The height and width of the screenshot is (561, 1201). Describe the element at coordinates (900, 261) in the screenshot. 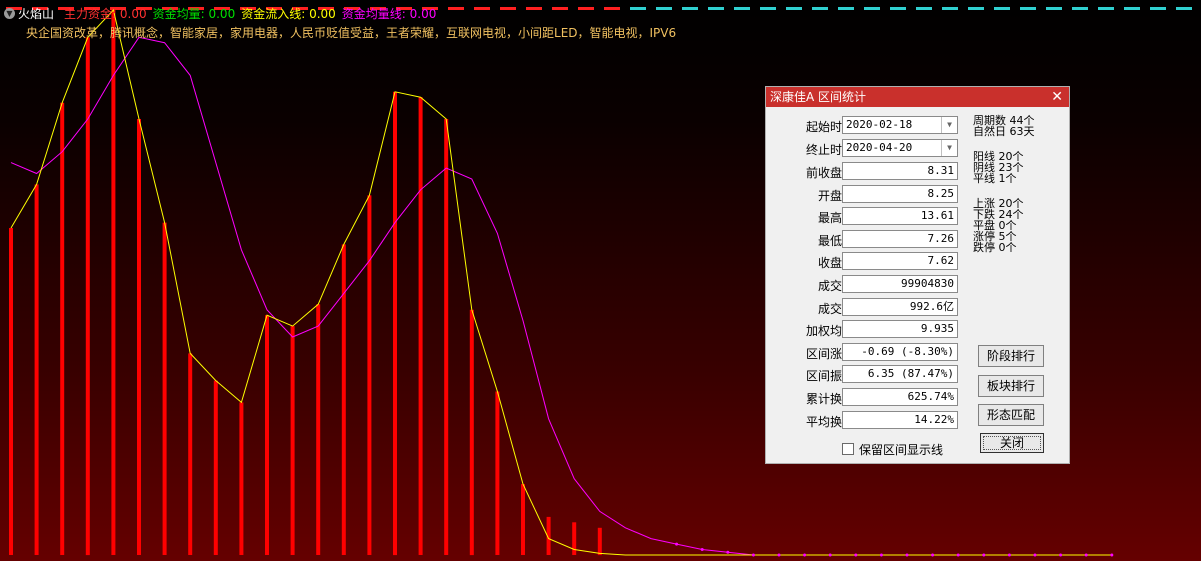

I see `field-value: 7.62` at that location.